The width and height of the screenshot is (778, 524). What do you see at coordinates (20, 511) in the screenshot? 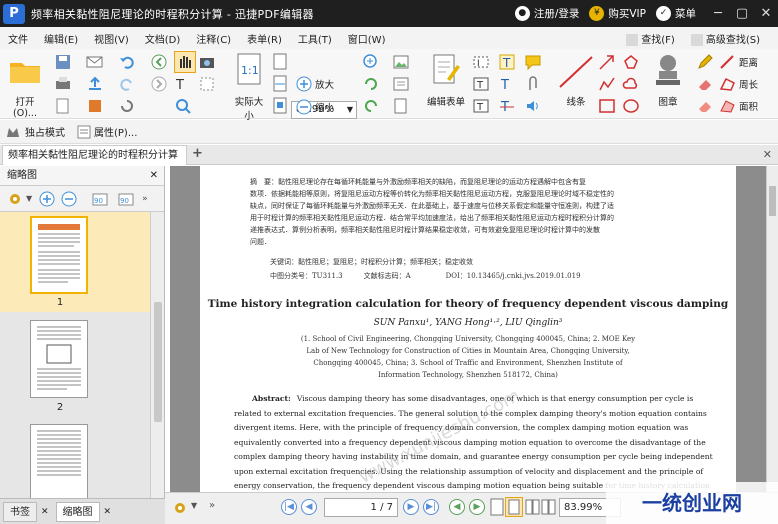
I see `tab-bookmarks: 书签` at bounding box center [20, 511].